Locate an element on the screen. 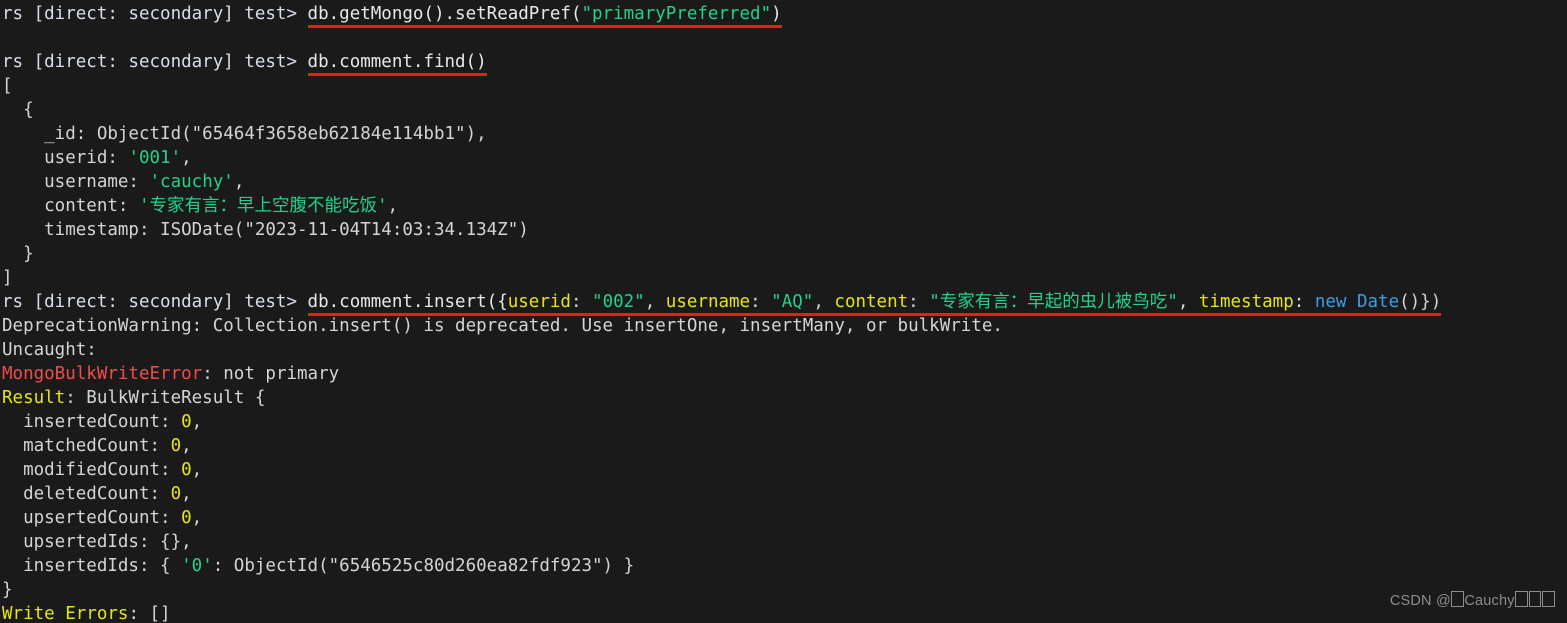 The width and height of the screenshot is (1567, 623). terminal-line-array-close: ] is located at coordinates (7, 278).